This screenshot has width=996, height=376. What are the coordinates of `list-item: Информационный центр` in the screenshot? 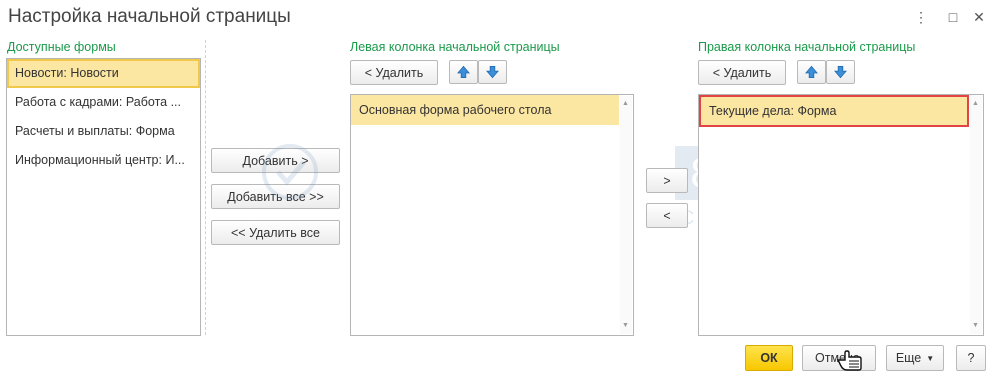 It's located at (103, 160).